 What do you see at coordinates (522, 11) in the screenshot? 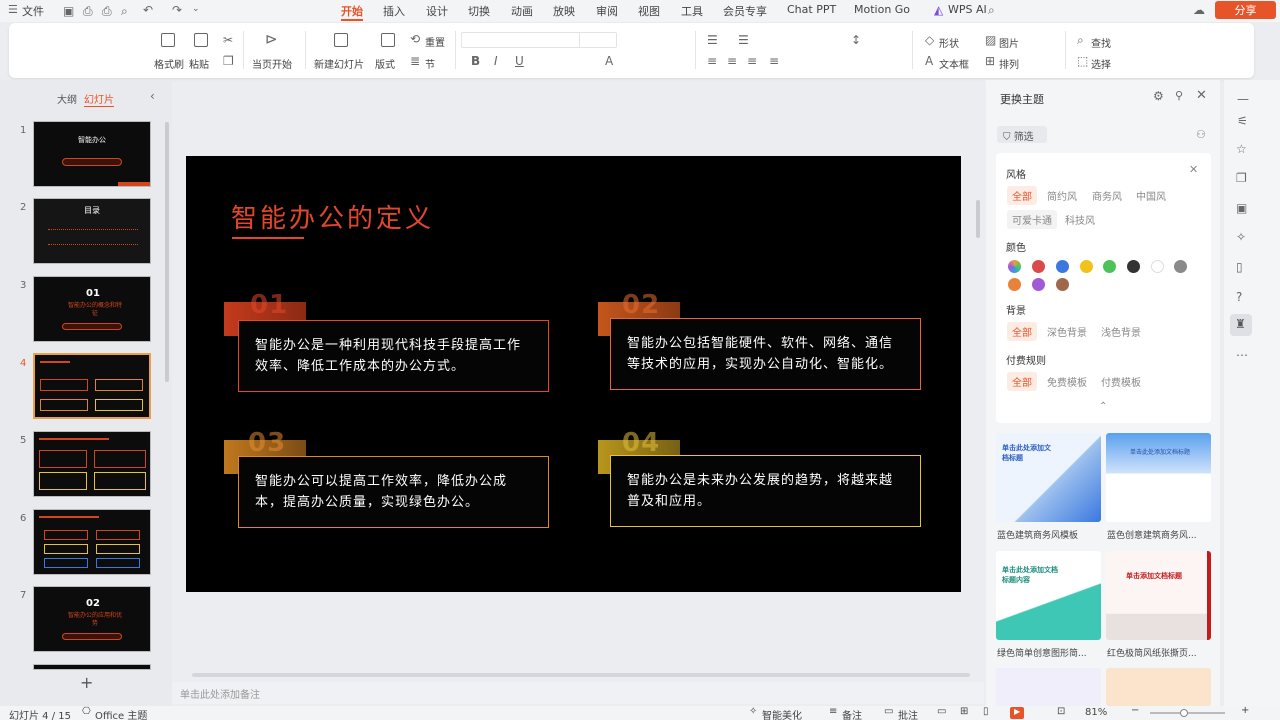
I see `tab-animation: 动画` at bounding box center [522, 11].